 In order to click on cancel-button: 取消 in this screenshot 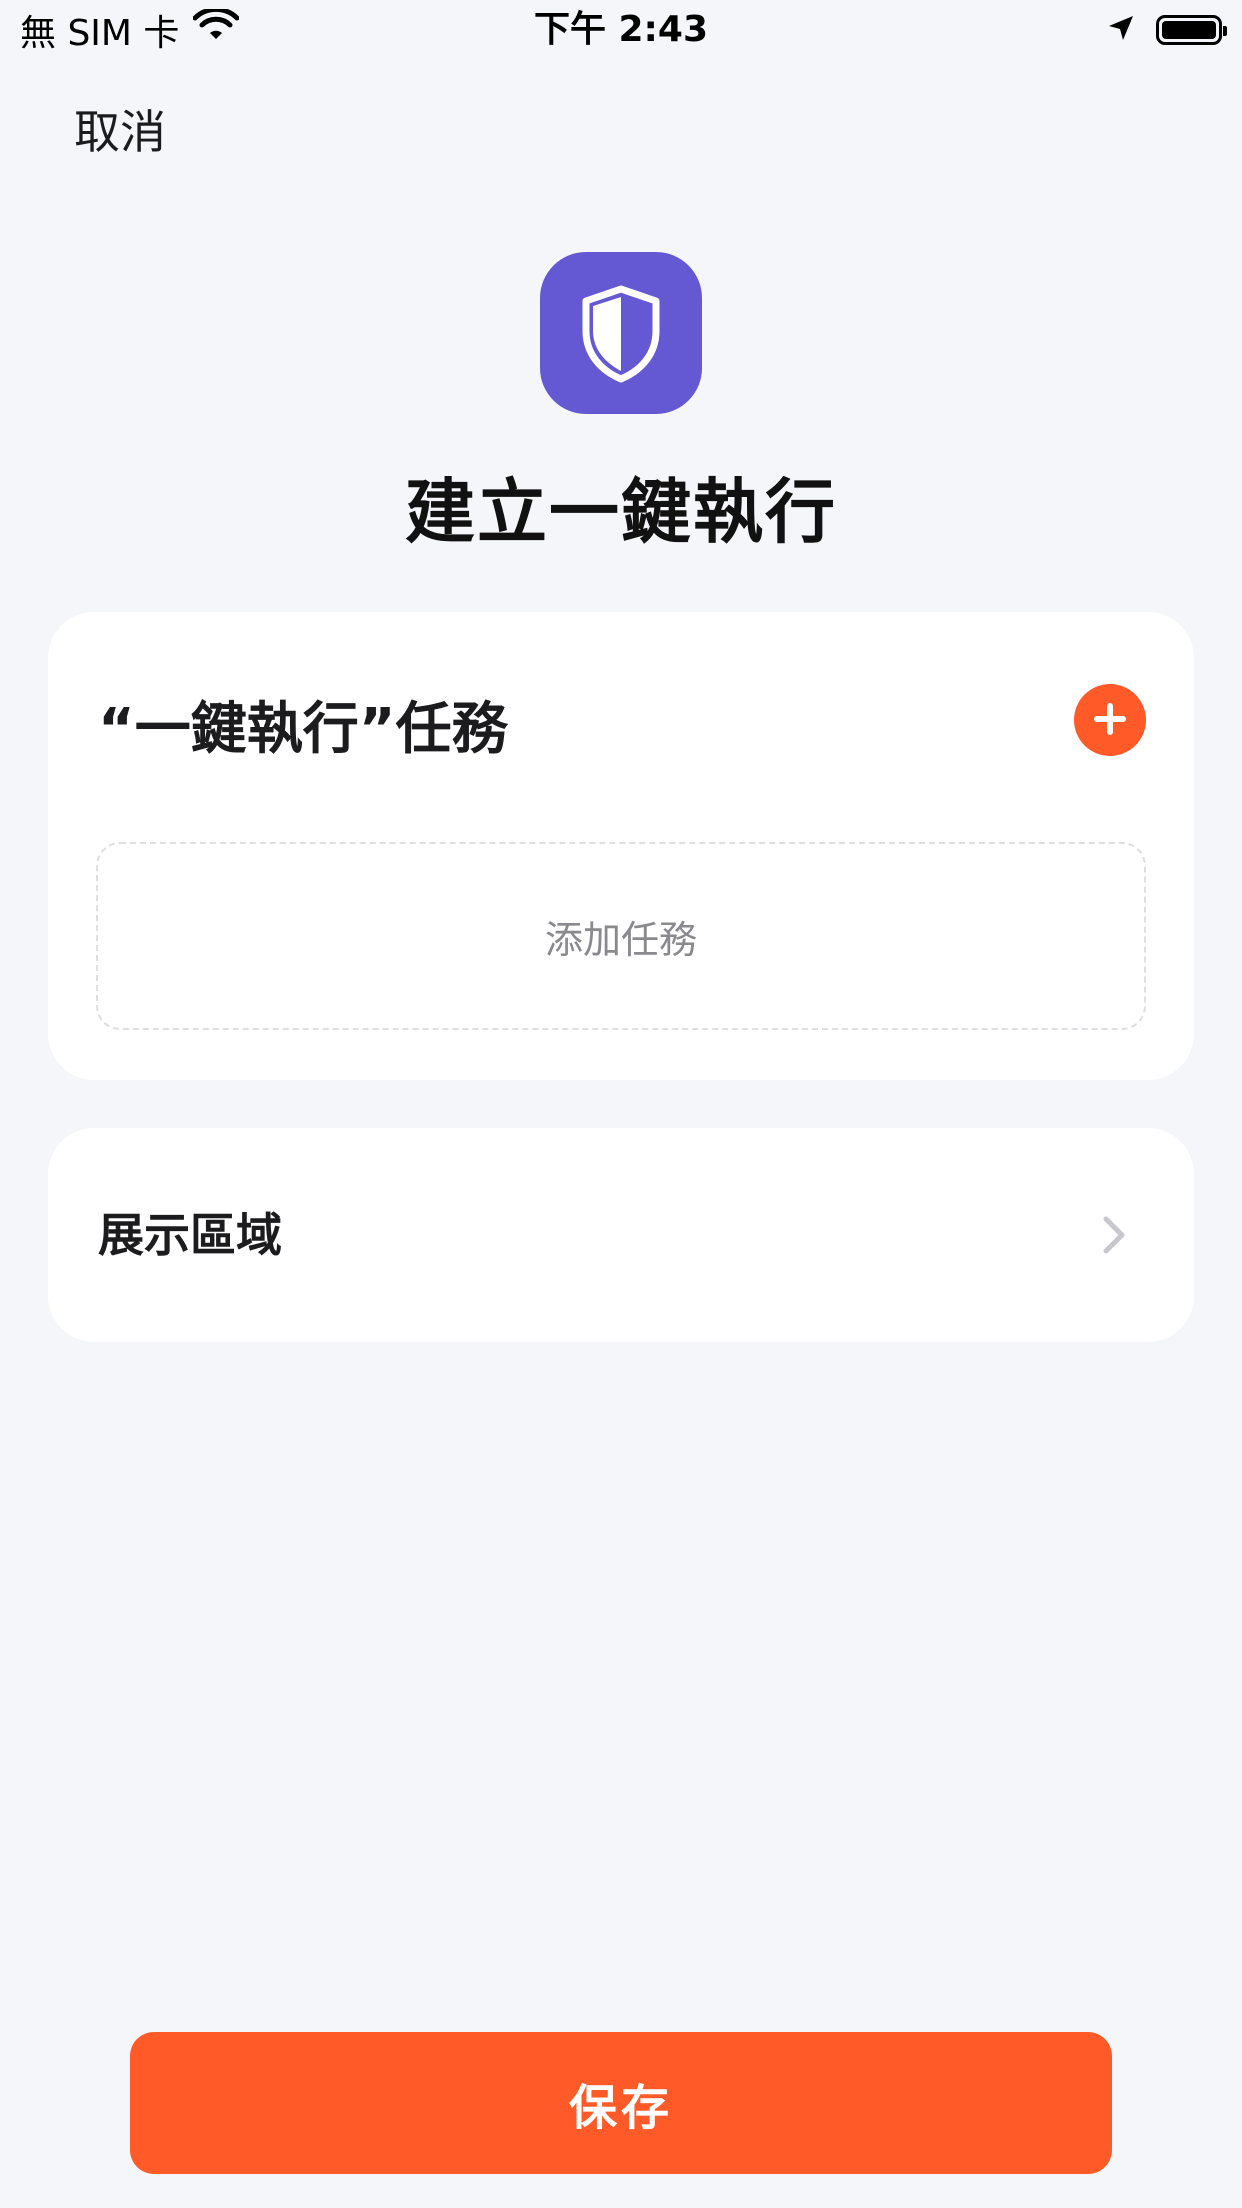, I will do `click(120, 129)`.